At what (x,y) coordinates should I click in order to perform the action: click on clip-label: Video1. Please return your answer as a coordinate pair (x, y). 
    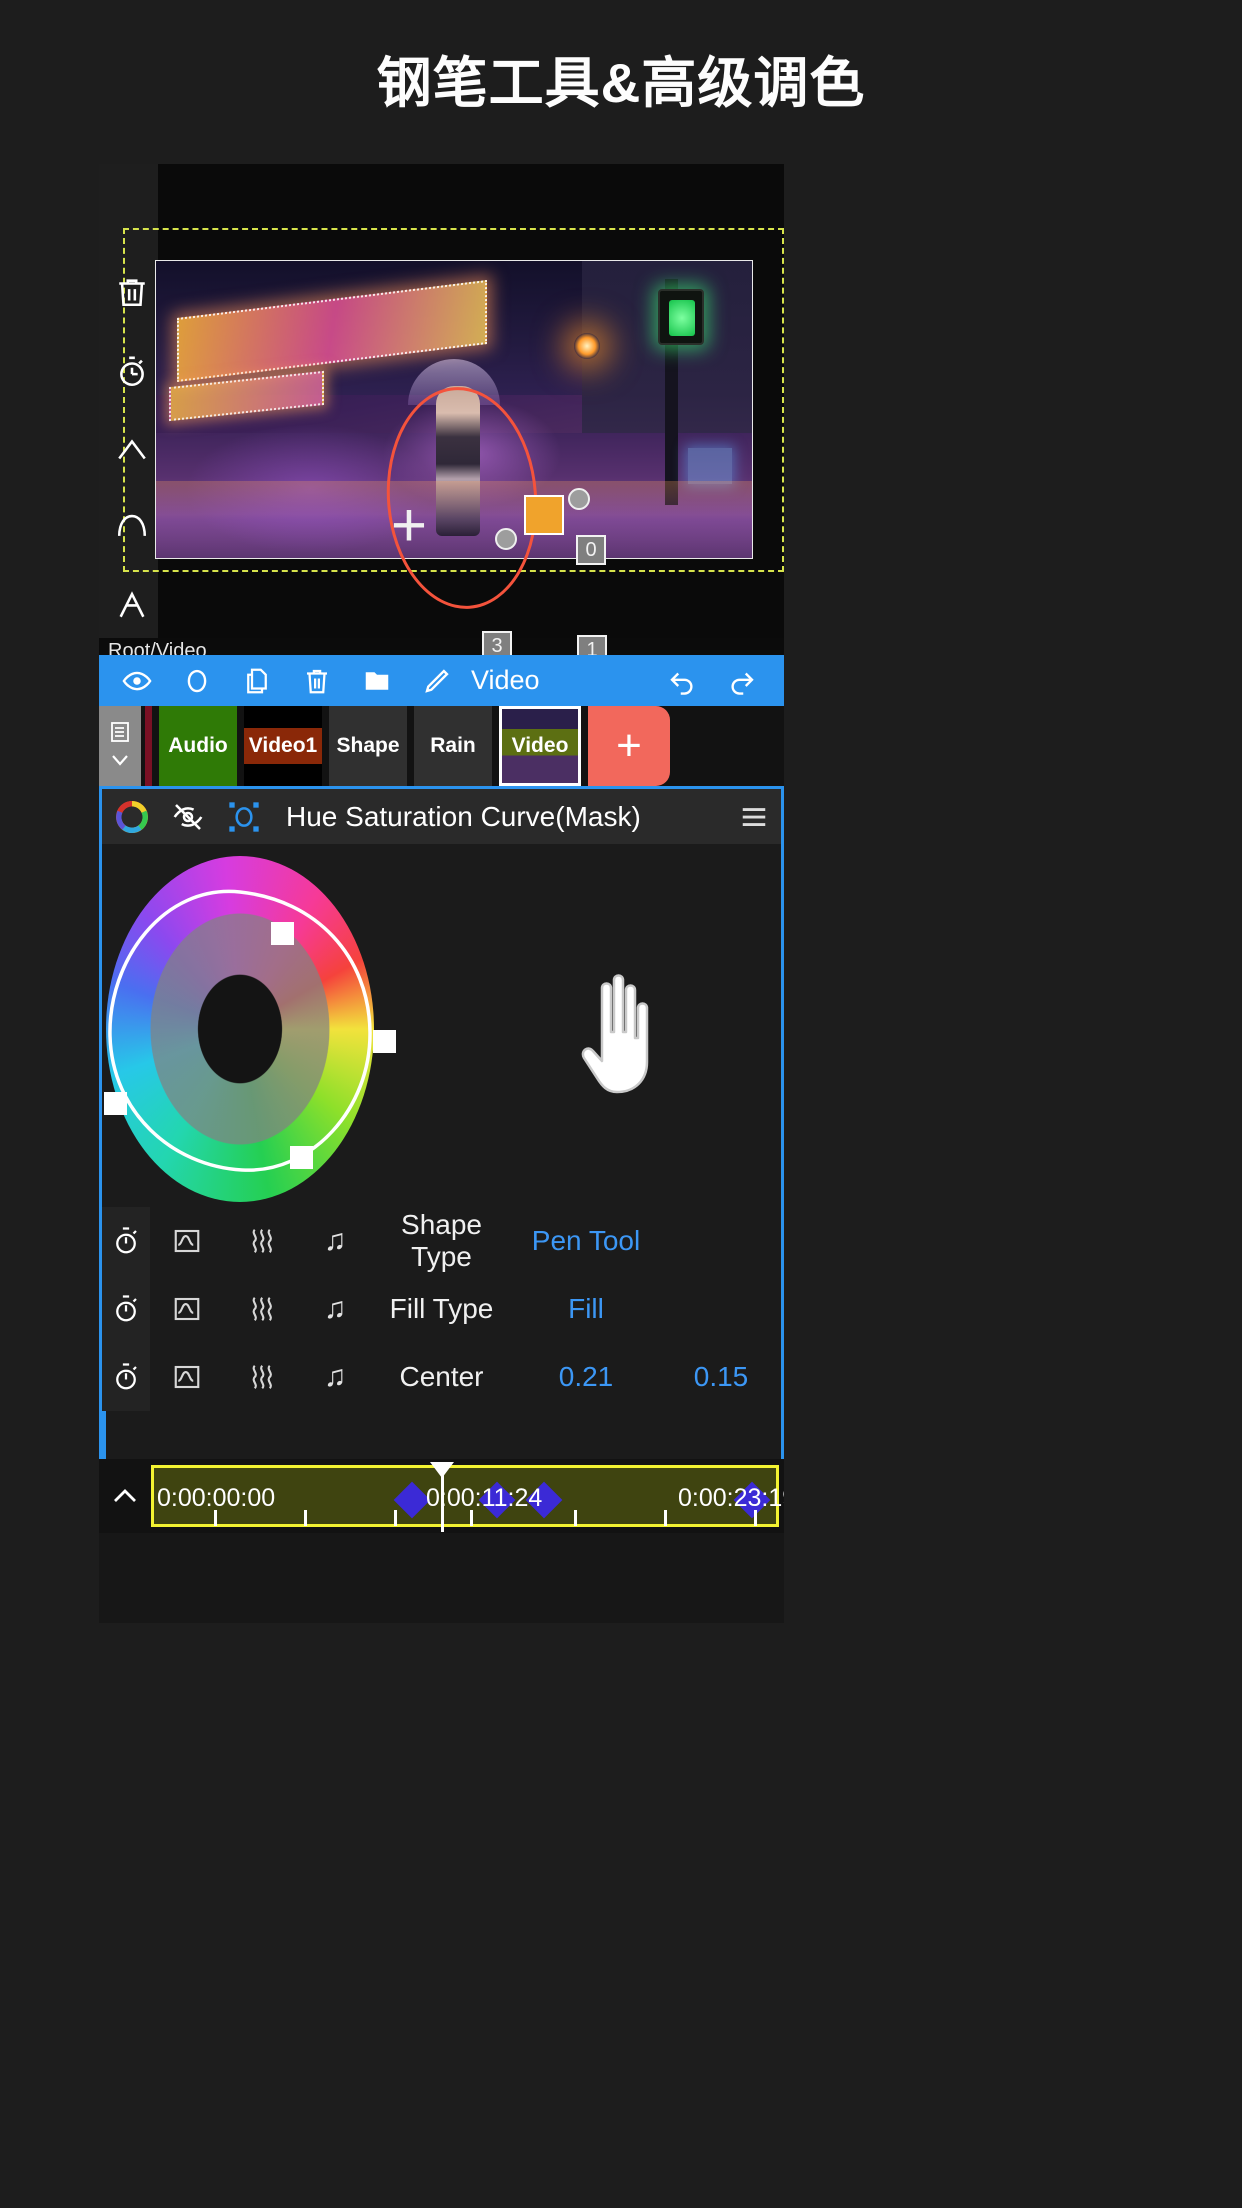
    Looking at the image, I should click on (283, 745).